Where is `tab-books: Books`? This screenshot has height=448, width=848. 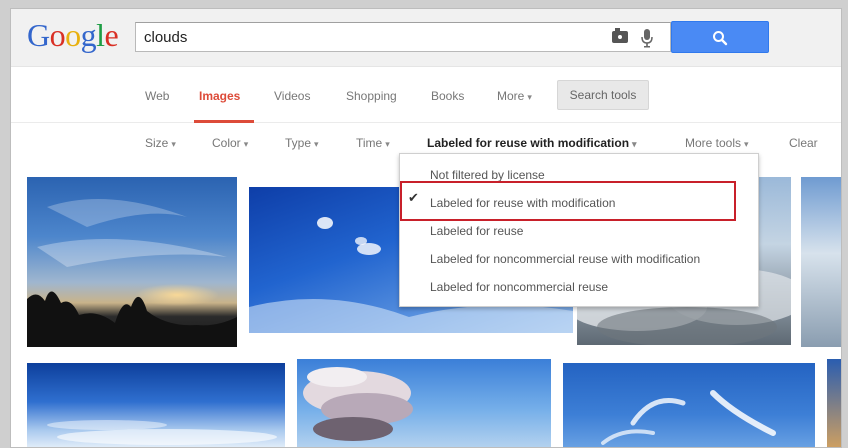 tab-books: Books is located at coordinates (447, 96).